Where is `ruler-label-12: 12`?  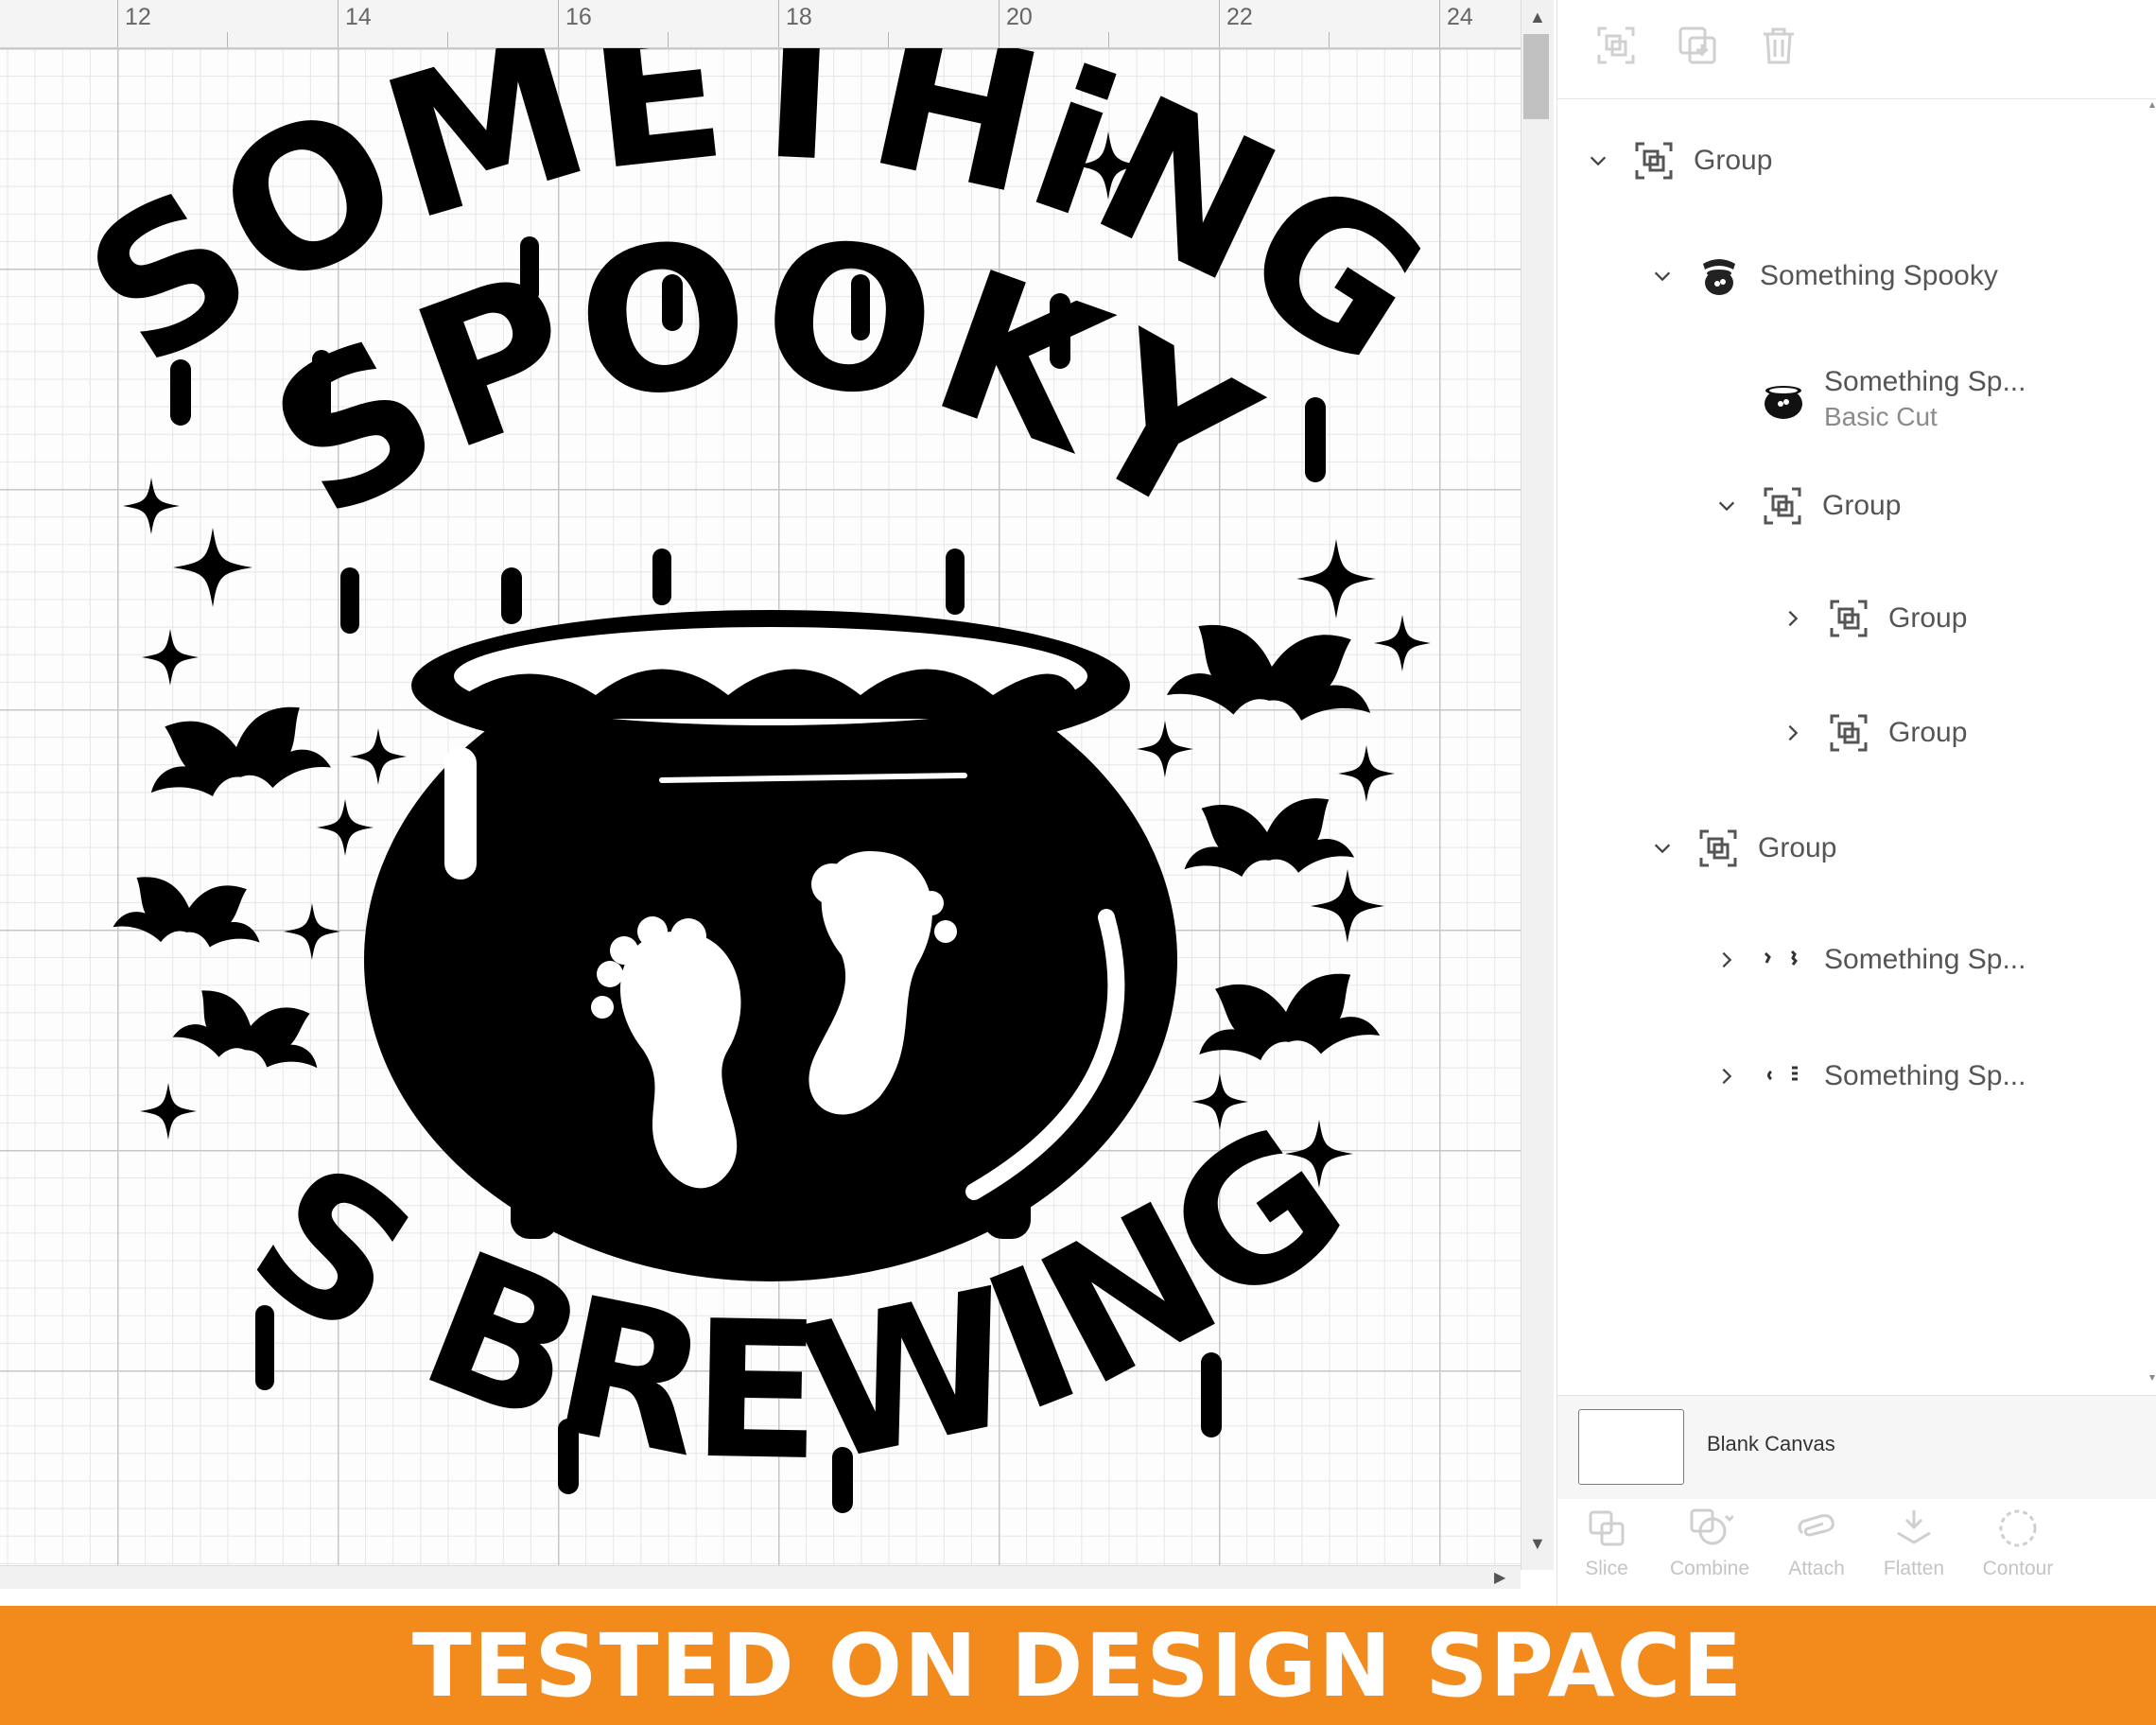 ruler-label-12: 12 is located at coordinates (138, 17).